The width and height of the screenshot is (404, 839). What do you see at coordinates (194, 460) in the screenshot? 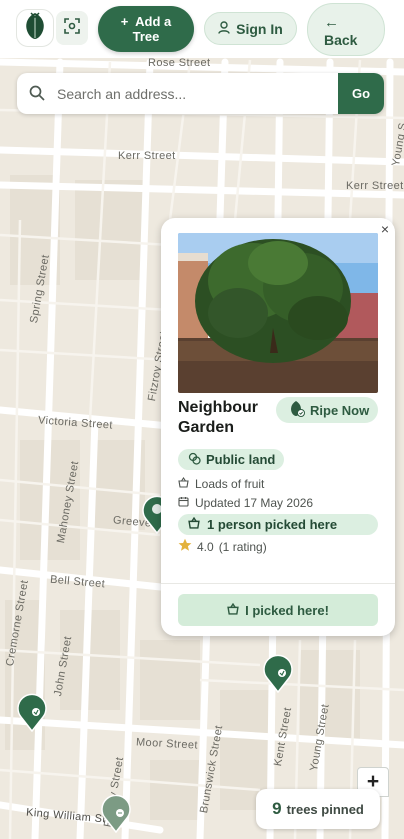
I see `public-land-icon` at bounding box center [194, 460].